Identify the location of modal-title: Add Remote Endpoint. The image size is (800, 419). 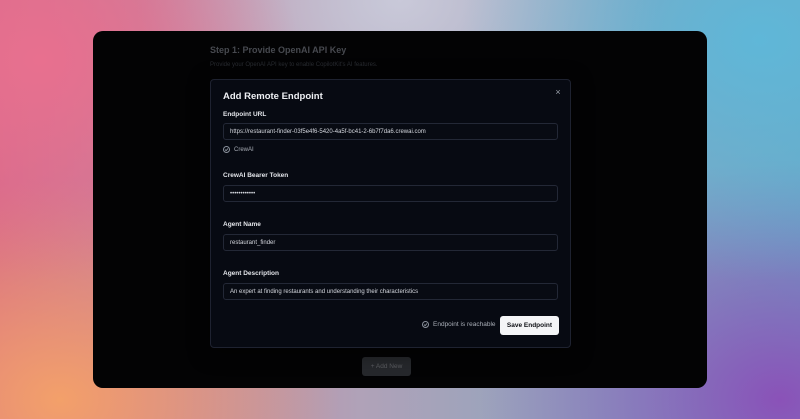
(273, 96).